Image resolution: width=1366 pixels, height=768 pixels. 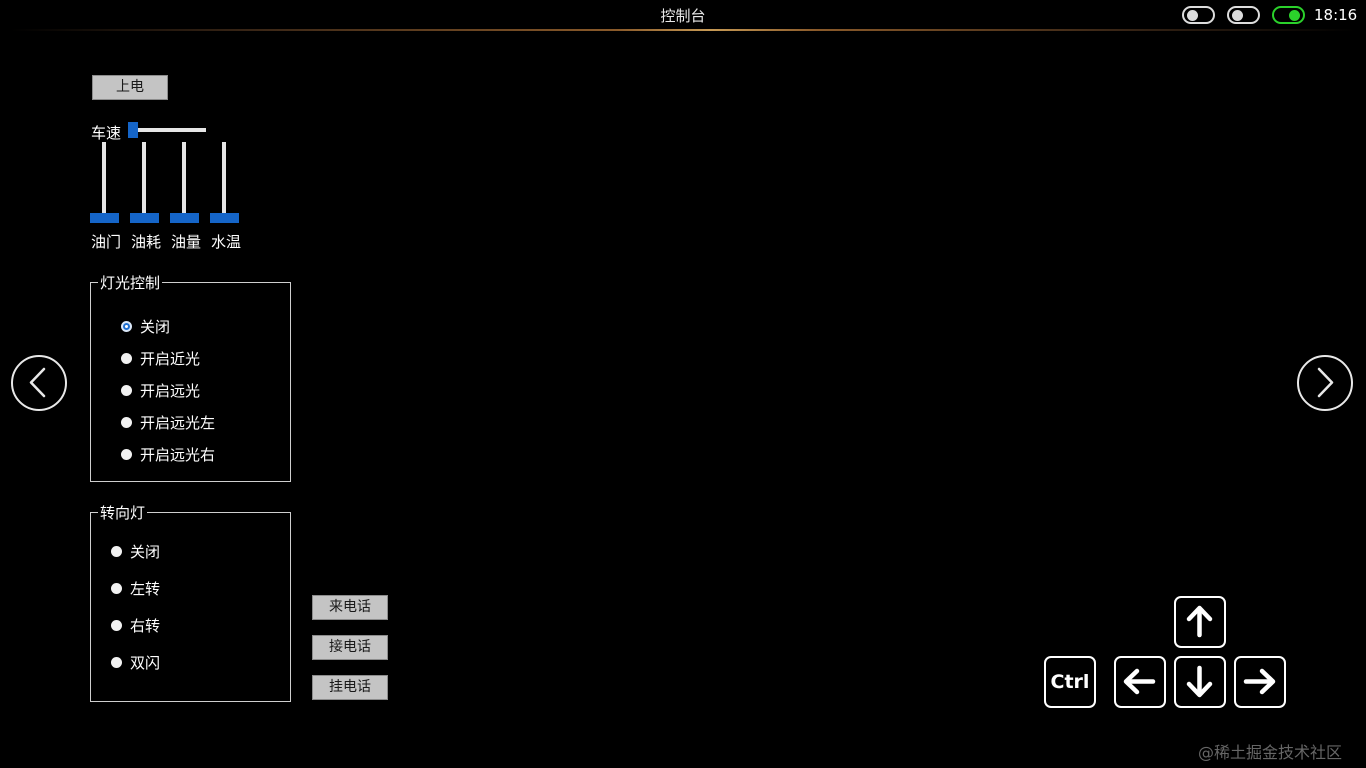 I want to click on arrow-right-key, so click(x=1260, y=682).